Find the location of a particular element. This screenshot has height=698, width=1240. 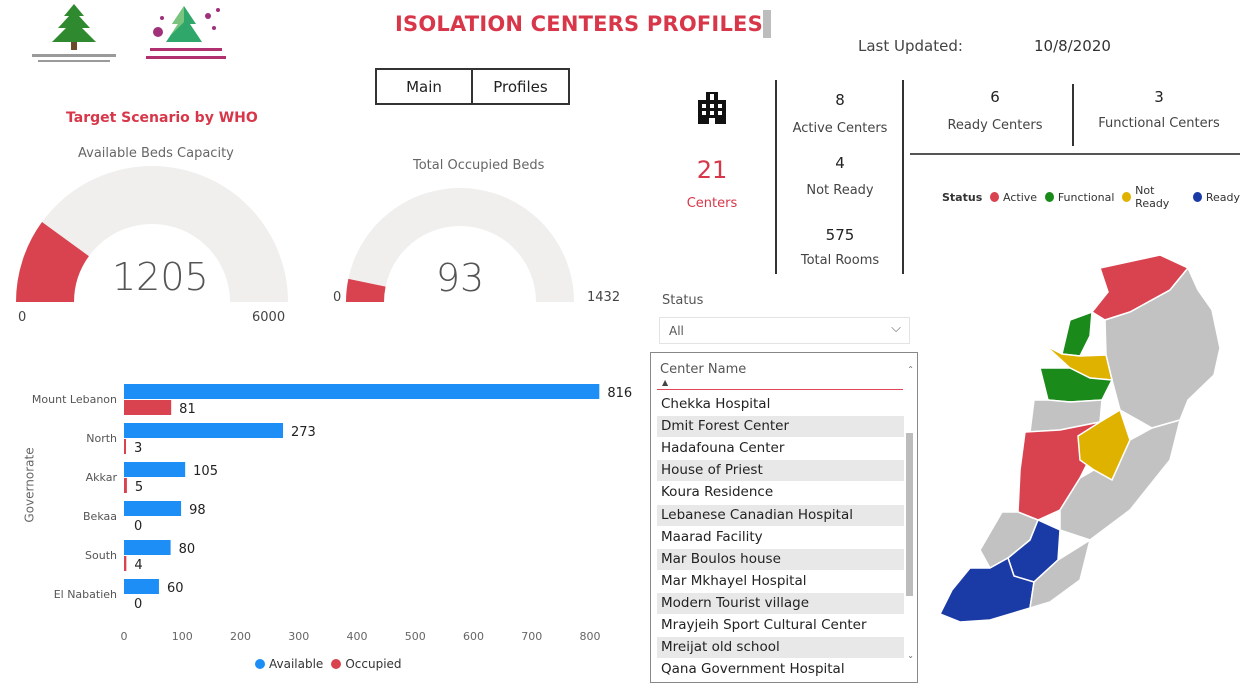

scroll-up-icon: ⌃ is located at coordinates (910, 369).